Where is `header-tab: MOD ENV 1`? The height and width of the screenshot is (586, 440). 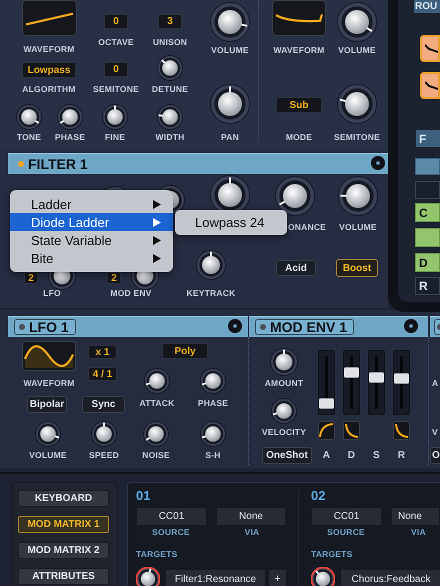 header-tab: MOD ENV 1 is located at coordinates (304, 327).